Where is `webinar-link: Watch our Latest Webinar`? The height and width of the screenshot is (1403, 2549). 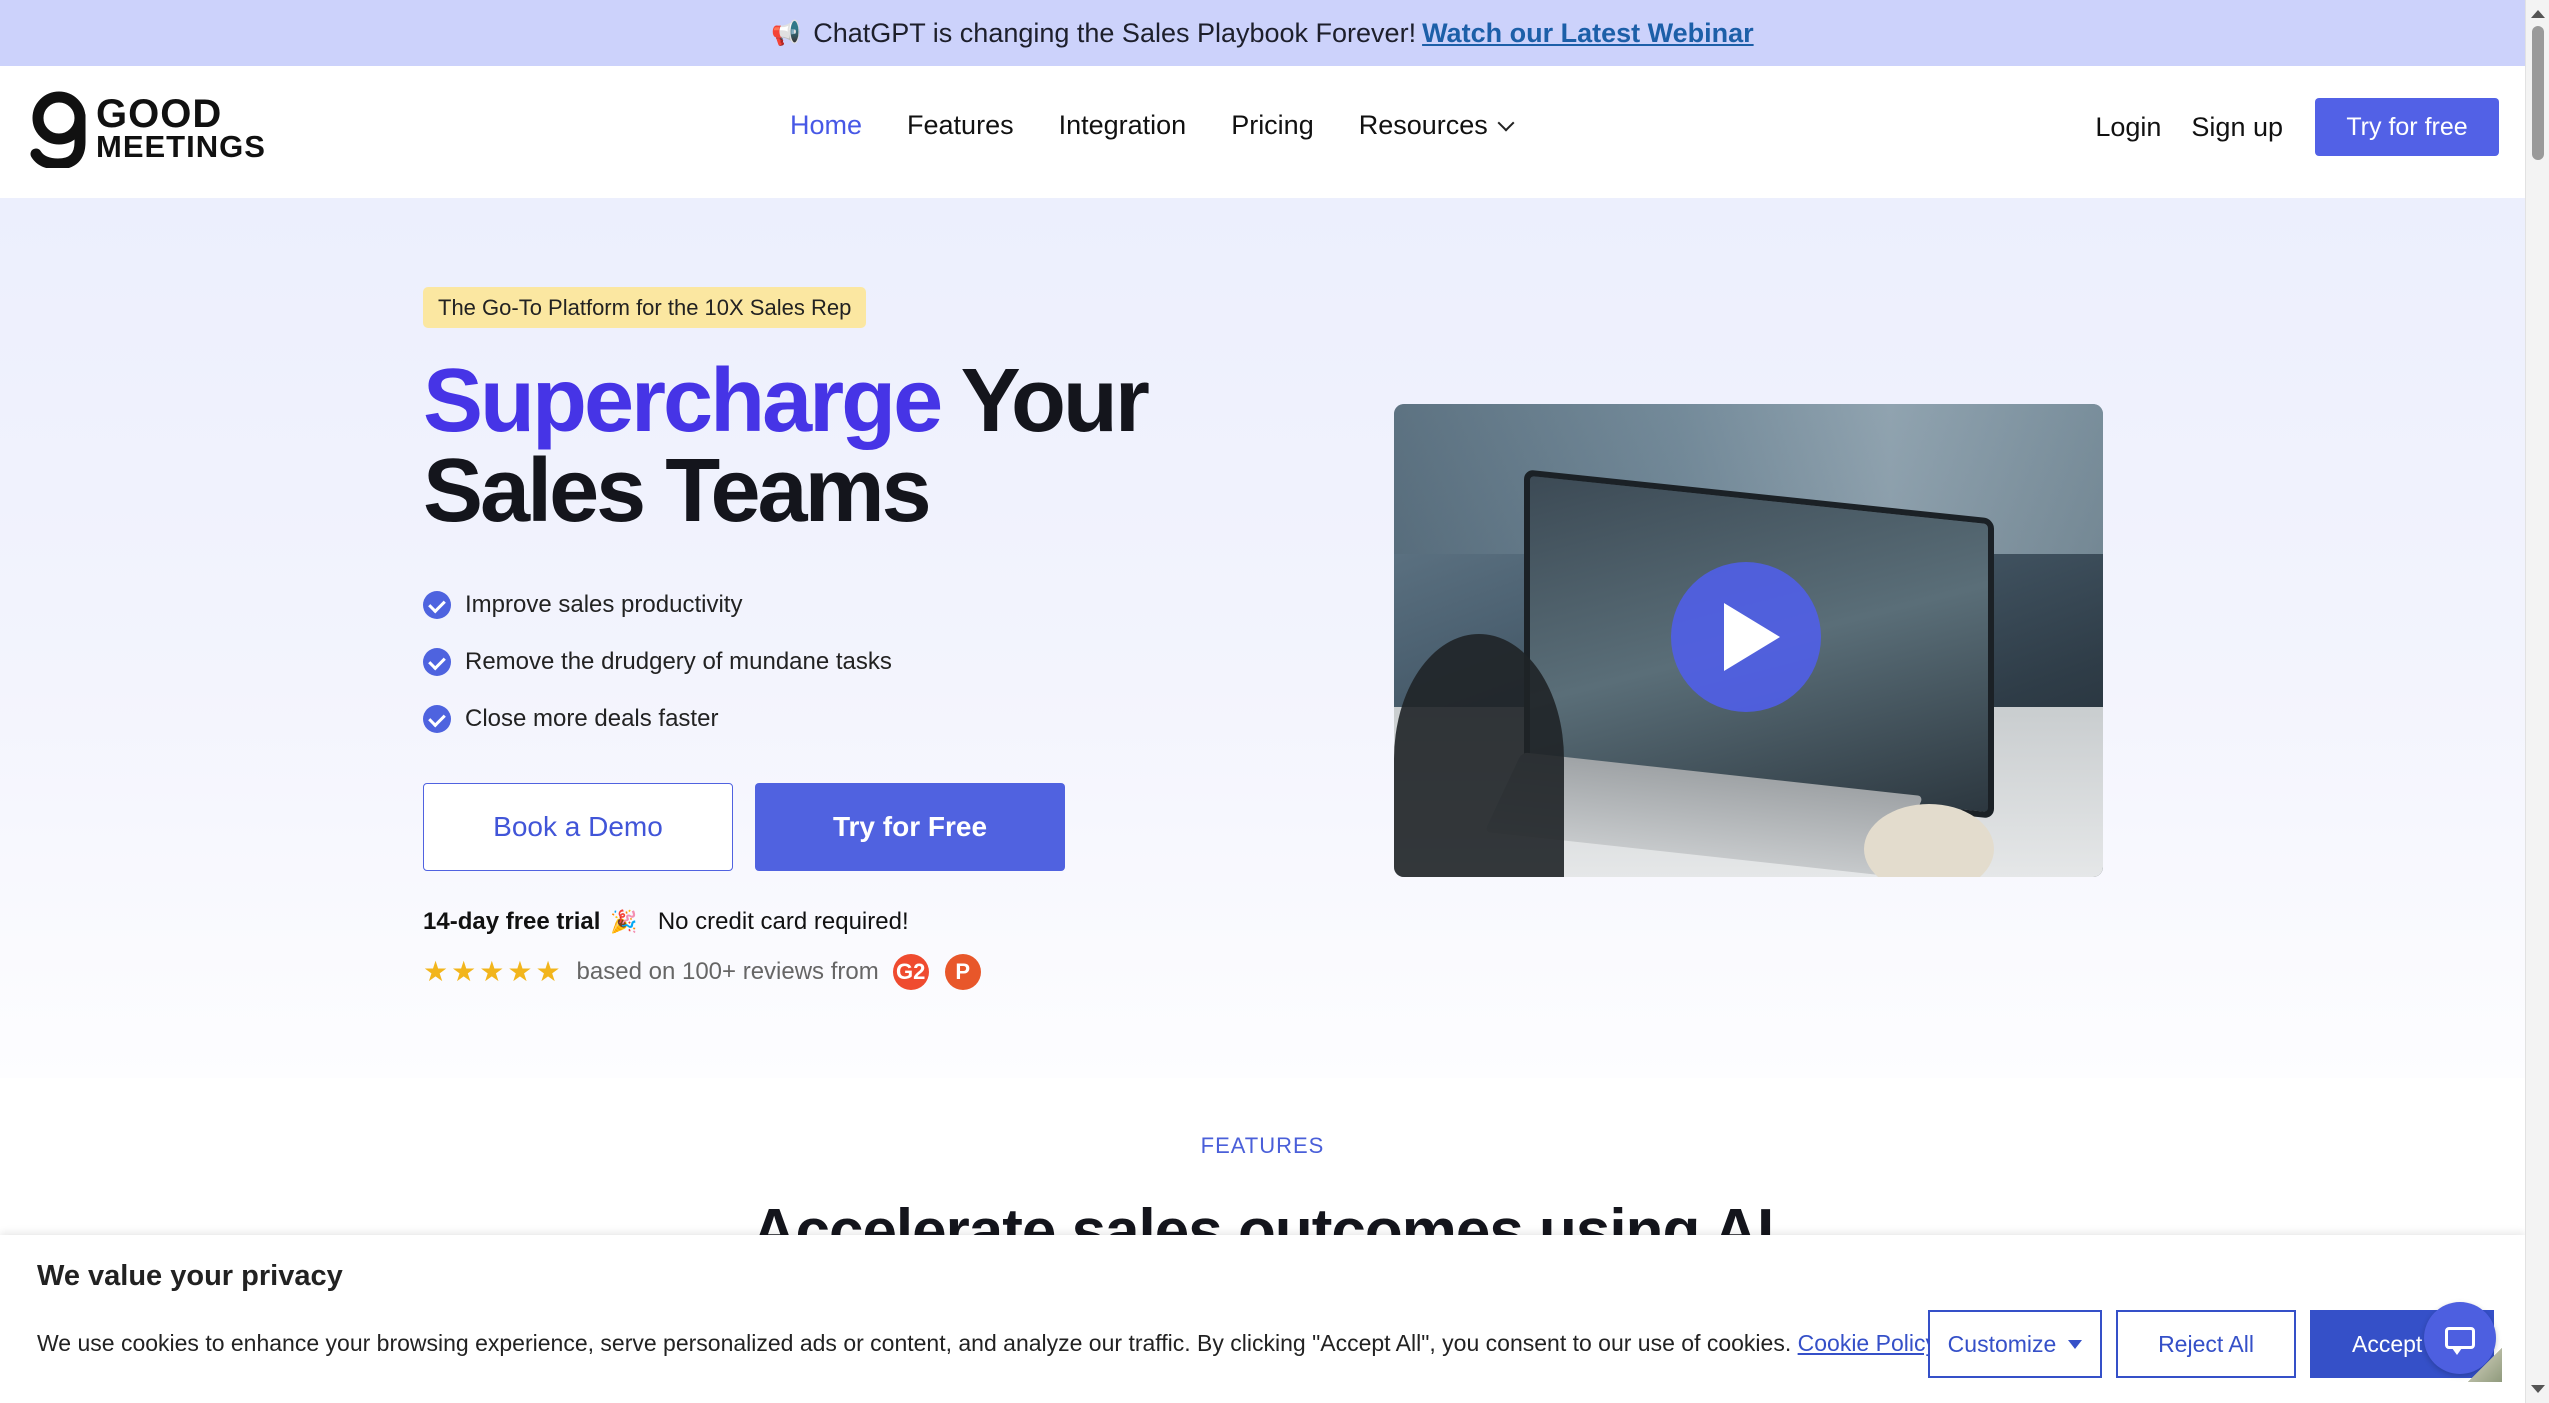
webinar-link: Watch our Latest Webinar is located at coordinates (1588, 33).